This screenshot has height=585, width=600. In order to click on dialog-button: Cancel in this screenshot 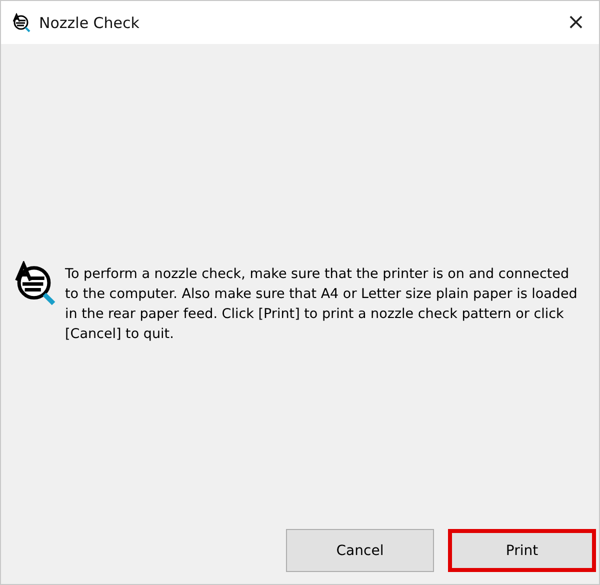, I will do `click(360, 550)`.